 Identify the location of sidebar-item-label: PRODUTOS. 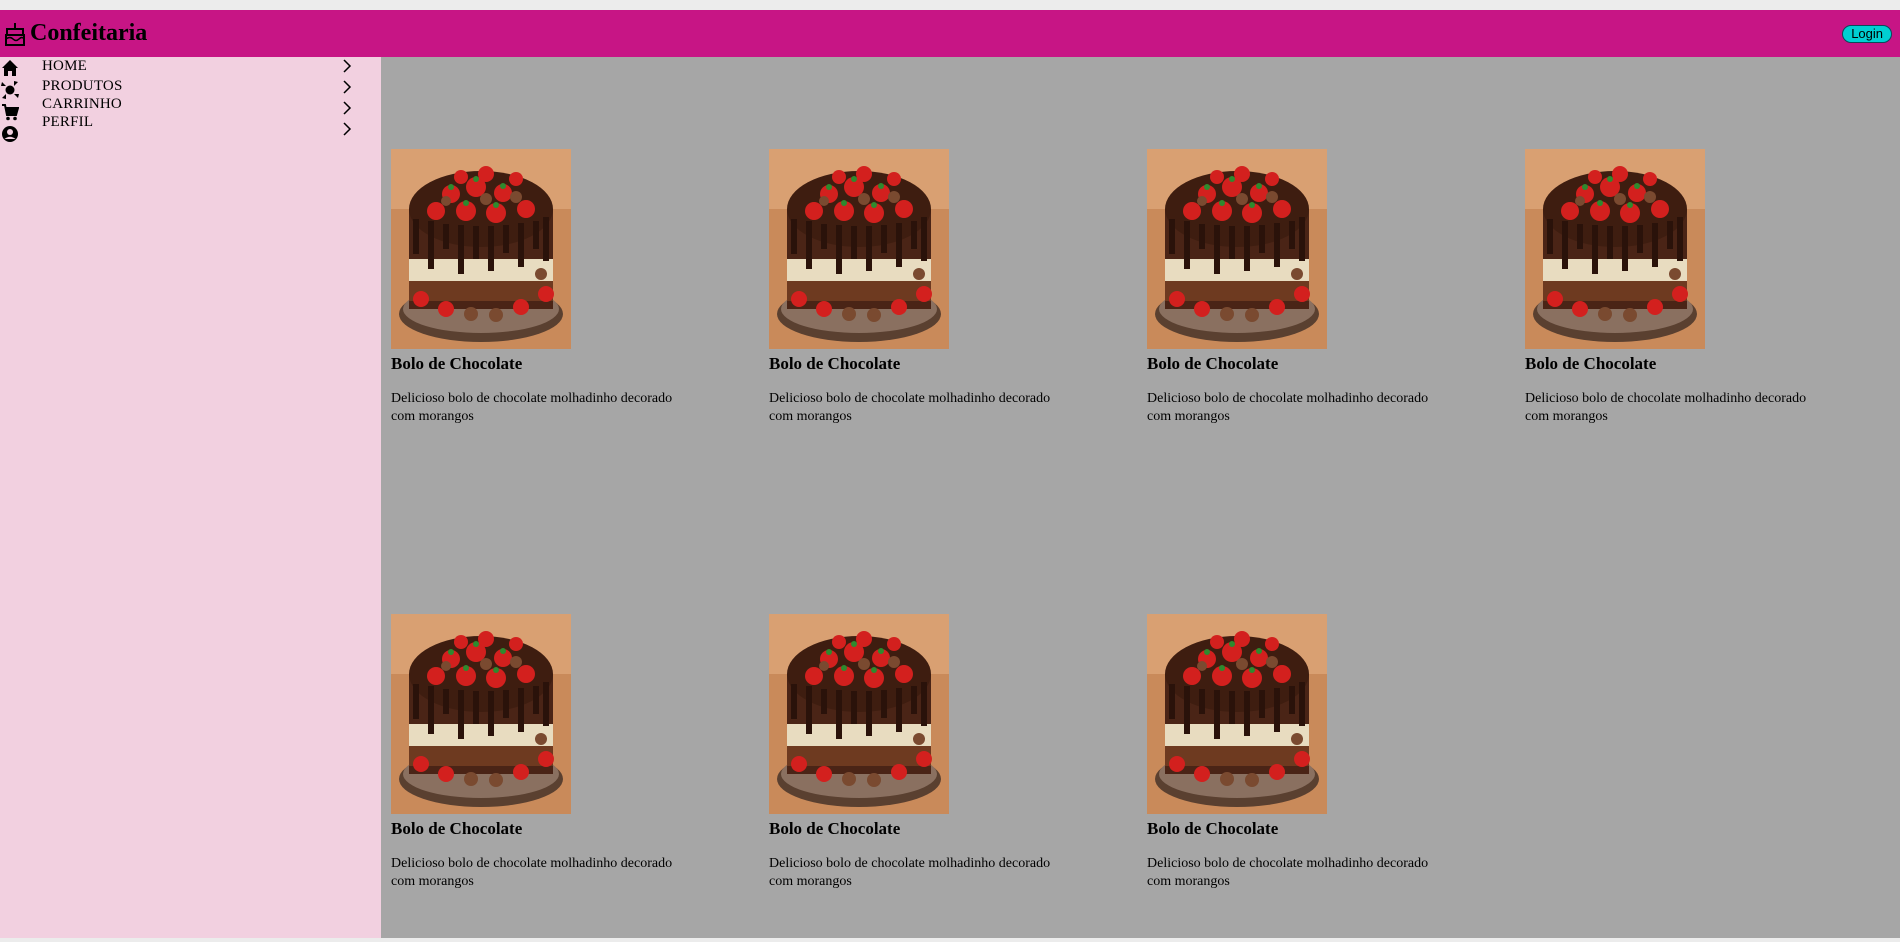
(82, 85).